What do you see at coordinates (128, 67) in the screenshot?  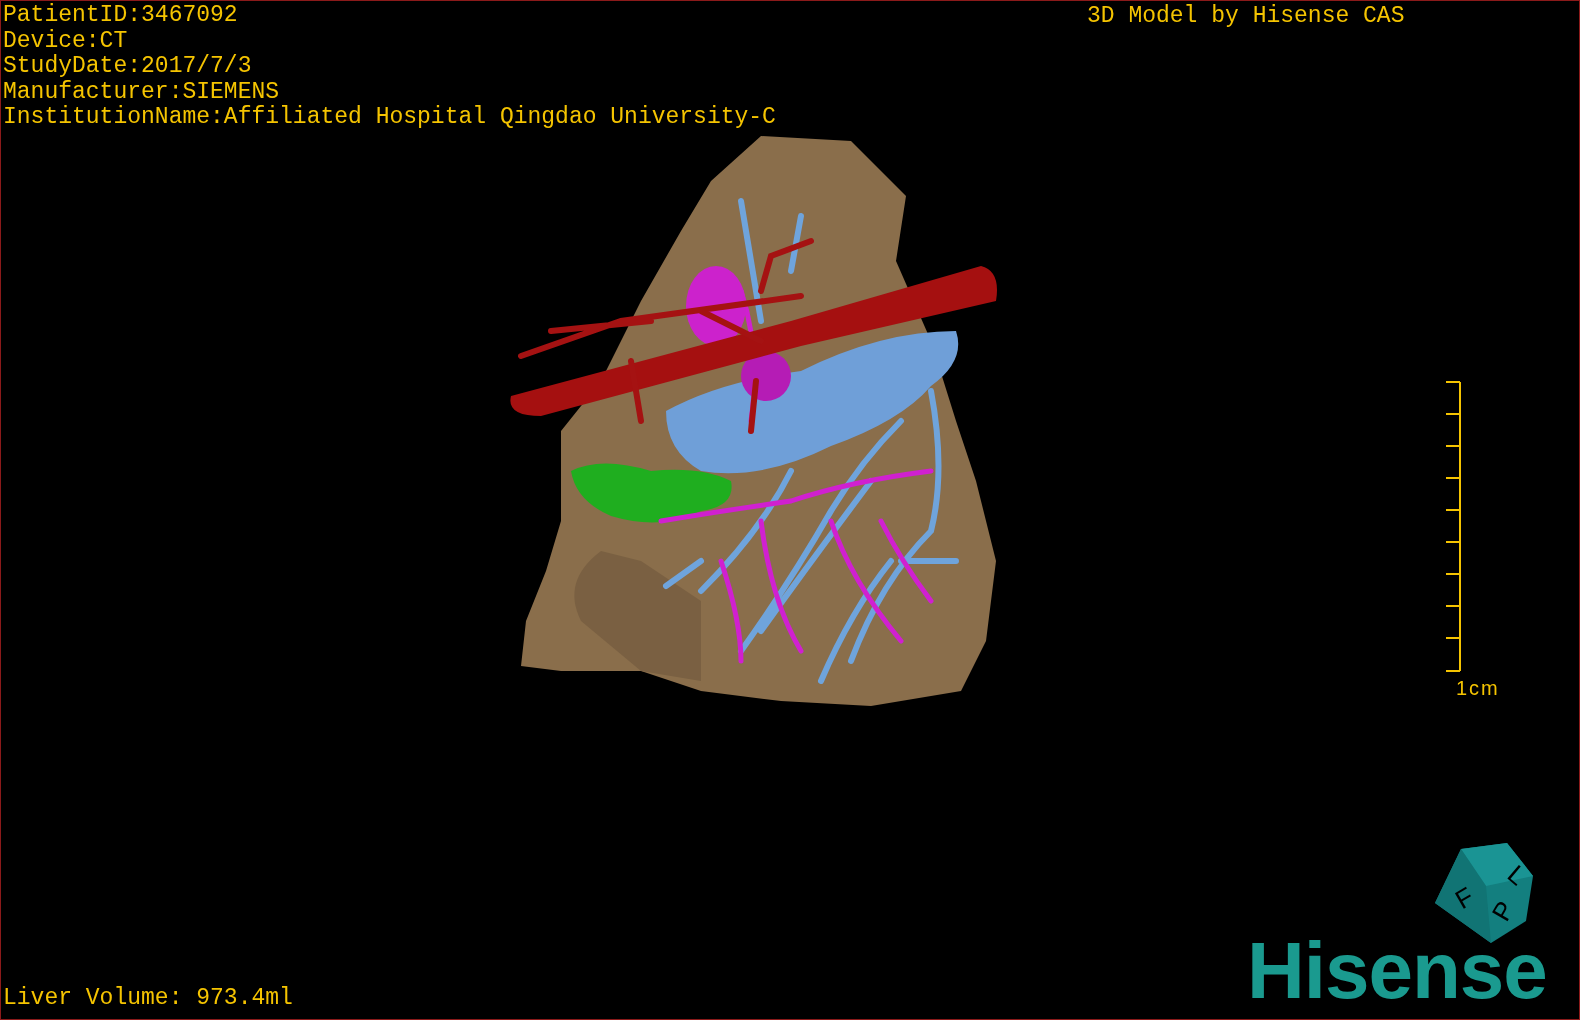 I see `patient-info-line: StudyDate:2017/7/3` at bounding box center [128, 67].